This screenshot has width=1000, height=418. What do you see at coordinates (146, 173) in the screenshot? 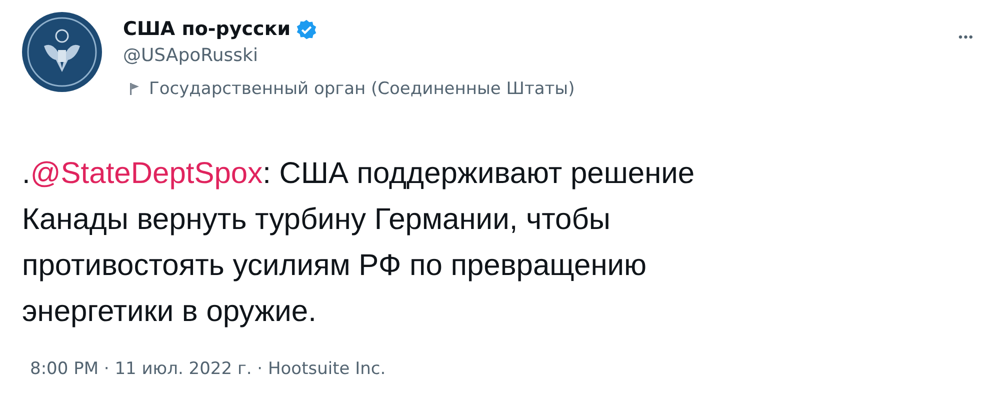
I see `mention-link: @StateDeptSpox` at bounding box center [146, 173].